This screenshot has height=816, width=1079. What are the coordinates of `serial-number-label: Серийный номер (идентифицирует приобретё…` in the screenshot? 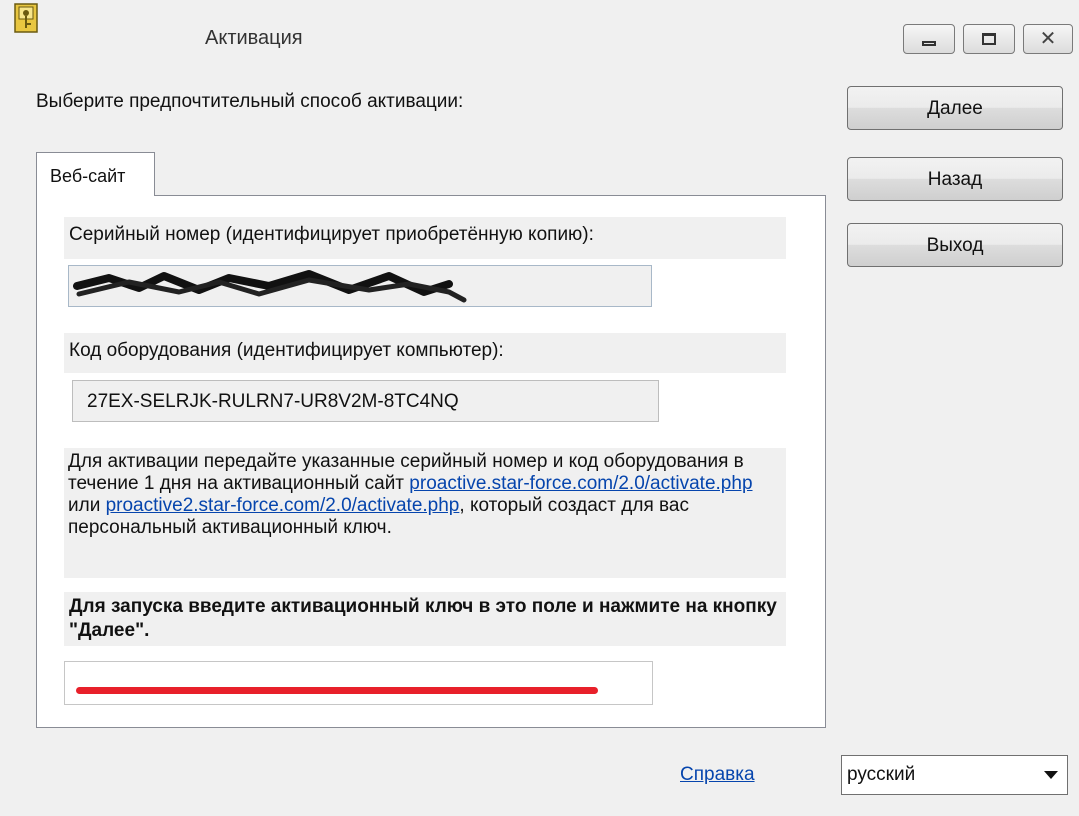 It's located at (425, 238).